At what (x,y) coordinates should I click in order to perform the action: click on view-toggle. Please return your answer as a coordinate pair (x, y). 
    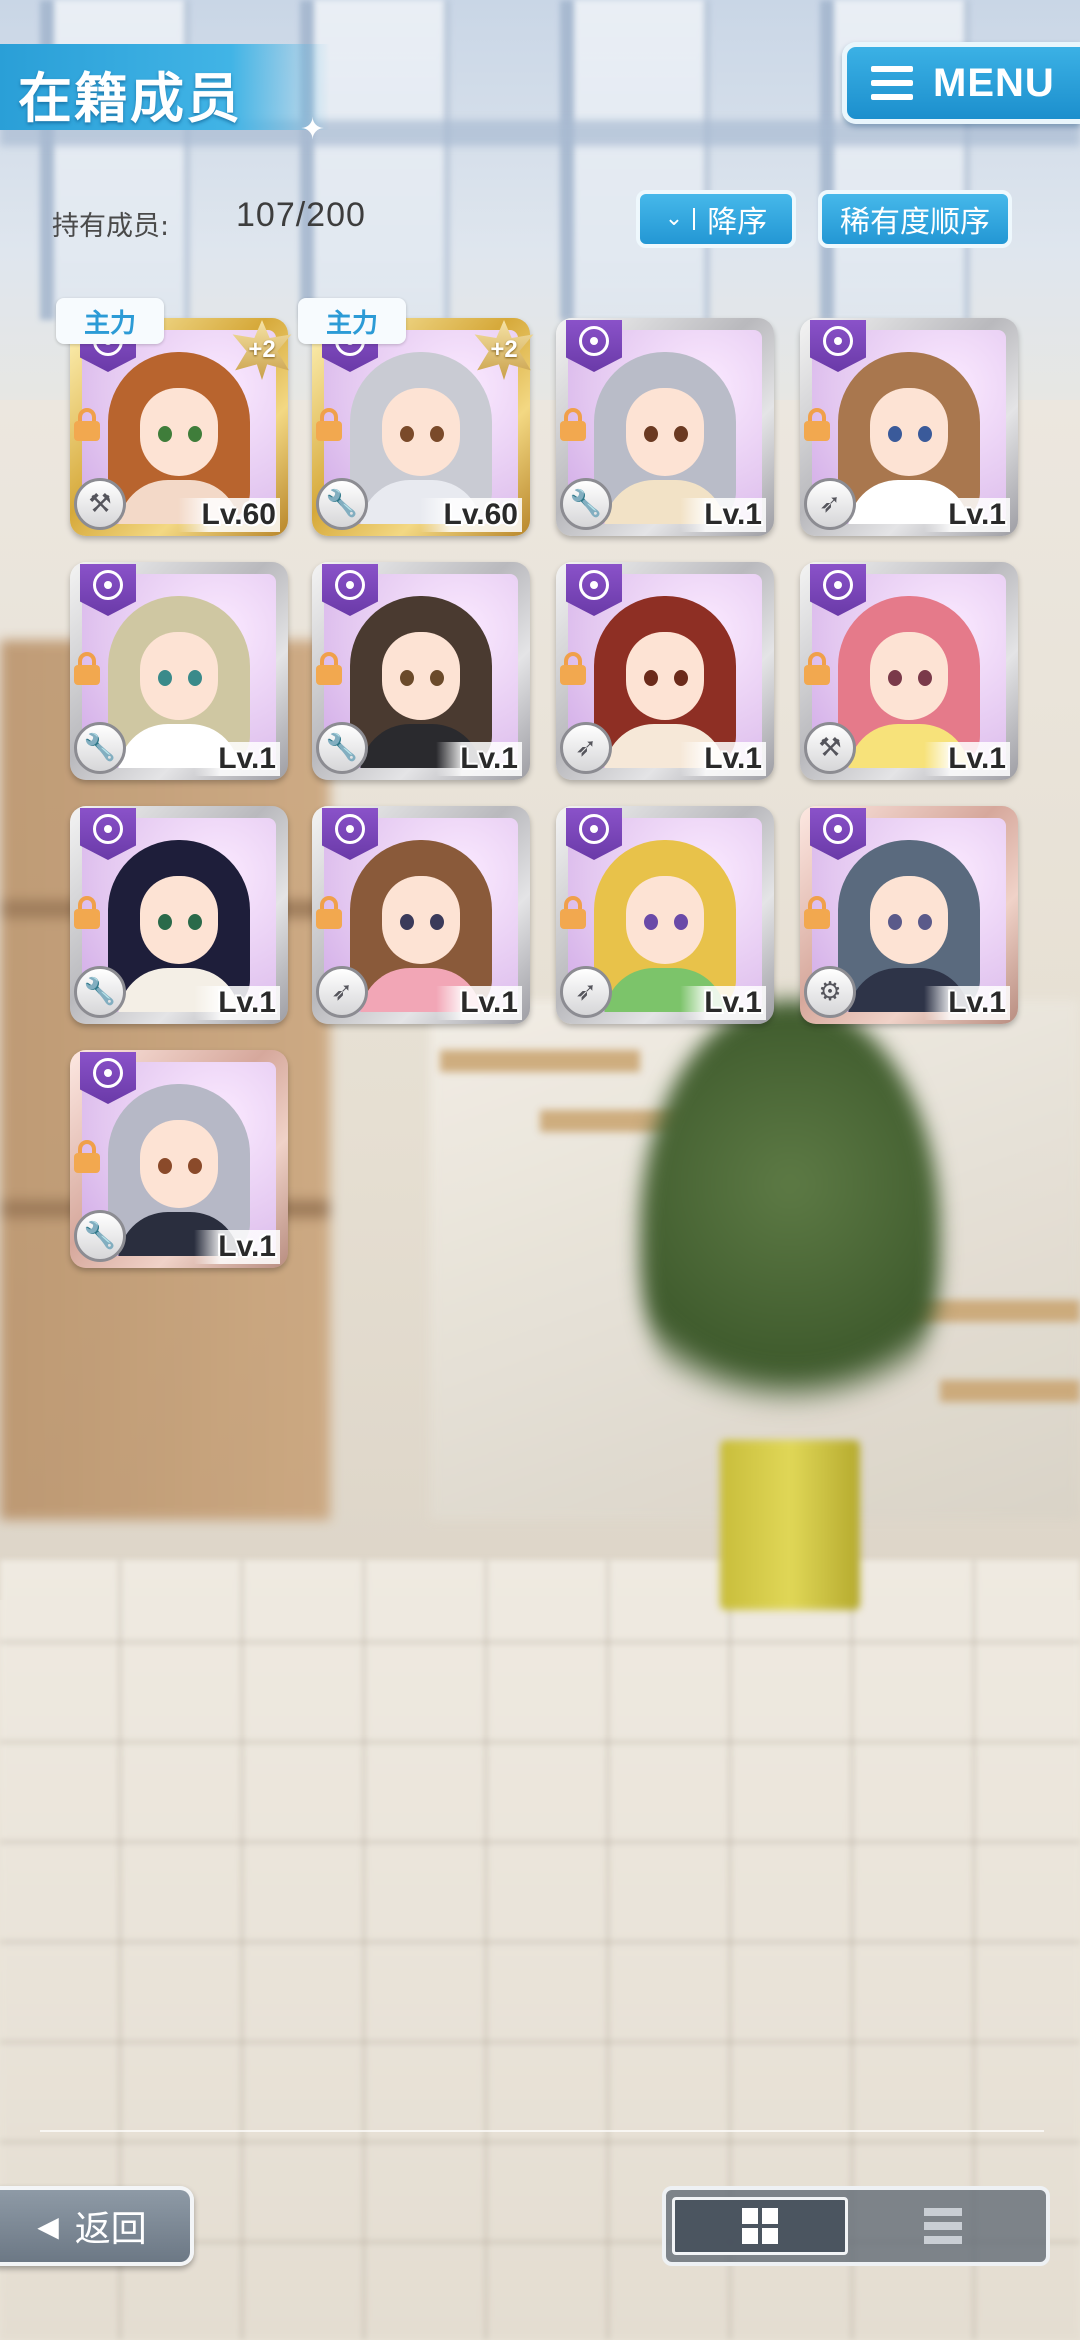
    Looking at the image, I should click on (856, 2226).